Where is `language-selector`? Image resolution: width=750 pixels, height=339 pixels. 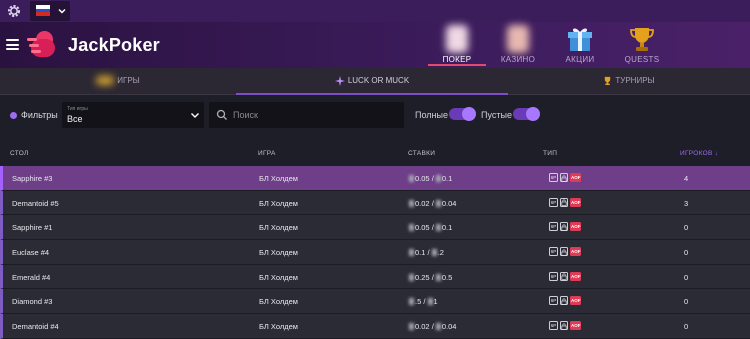 language-selector is located at coordinates (50, 11).